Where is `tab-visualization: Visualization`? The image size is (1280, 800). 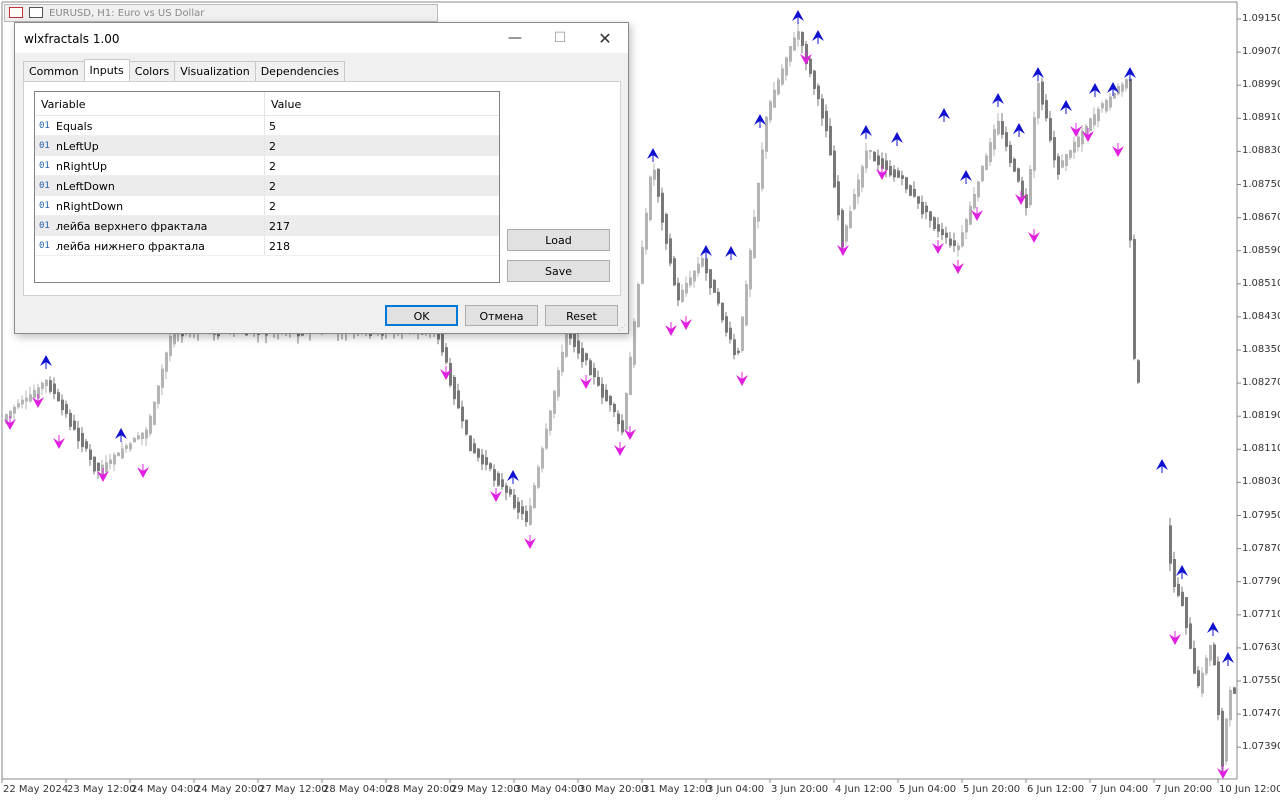 tab-visualization: Visualization is located at coordinates (215, 71).